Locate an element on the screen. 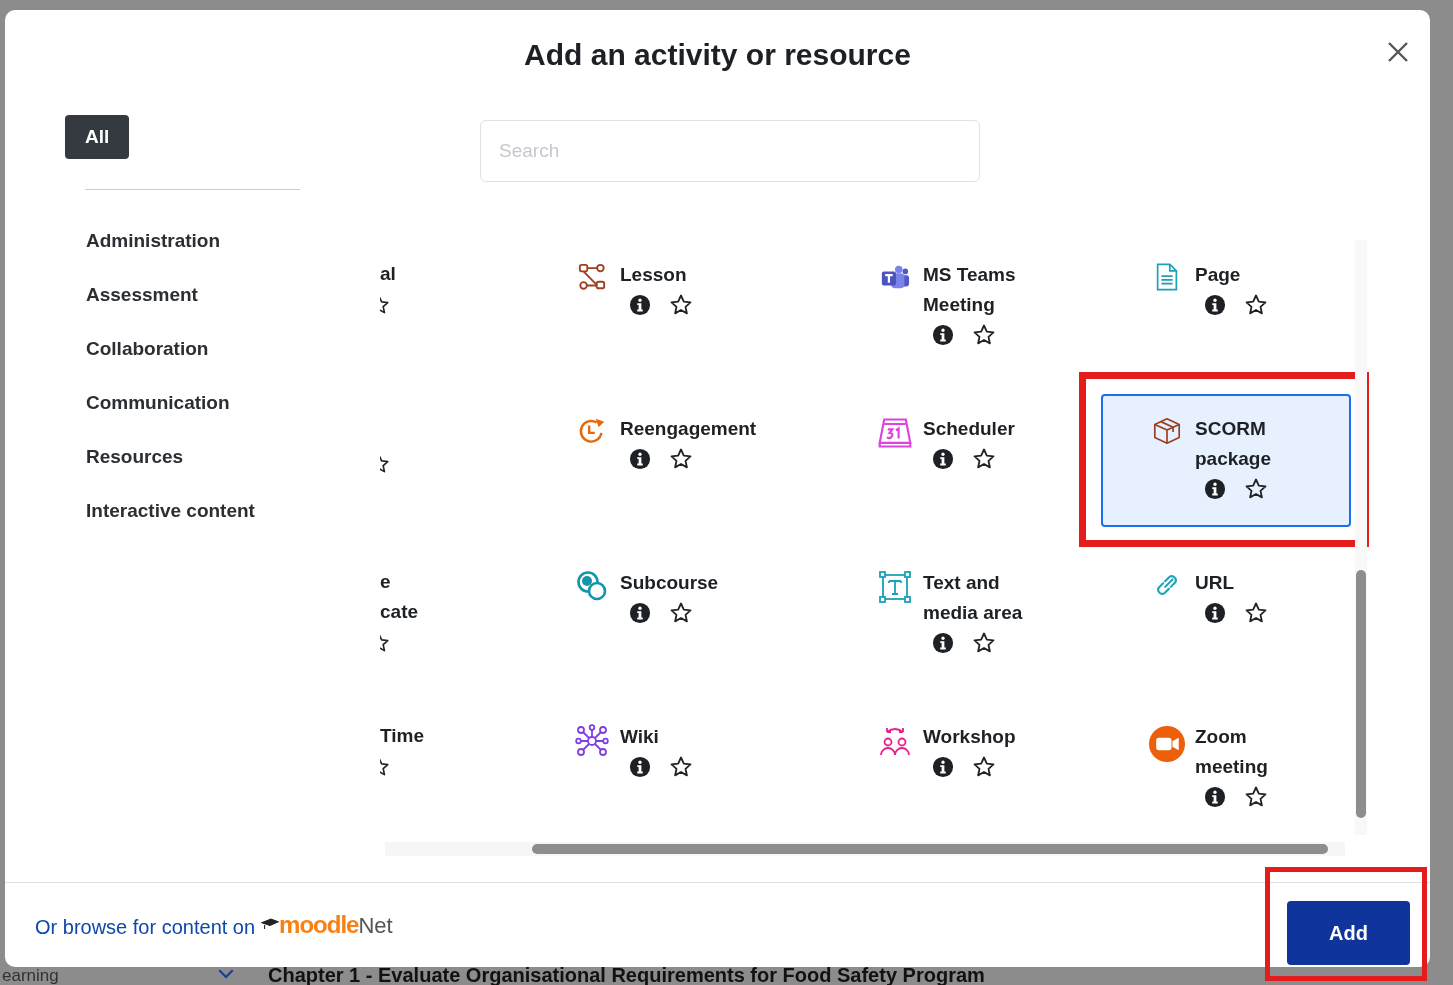  category-tab: Collaboration is located at coordinates (147, 349).